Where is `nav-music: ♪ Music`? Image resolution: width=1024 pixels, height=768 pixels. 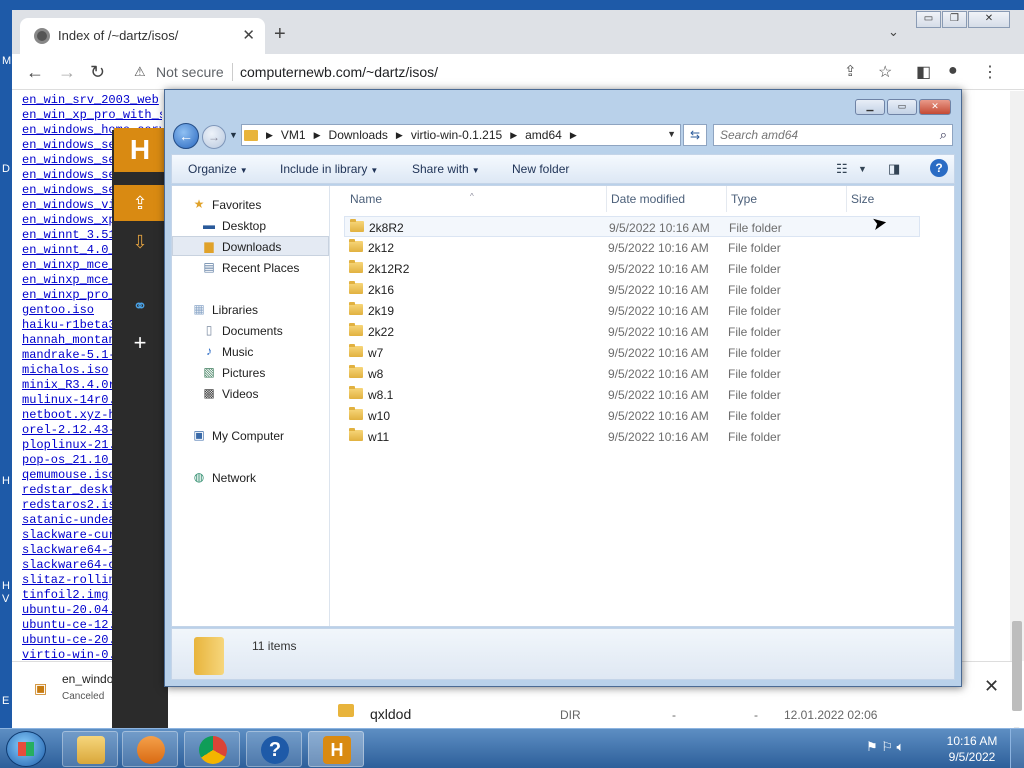 nav-music: ♪ Music is located at coordinates (250, 352).